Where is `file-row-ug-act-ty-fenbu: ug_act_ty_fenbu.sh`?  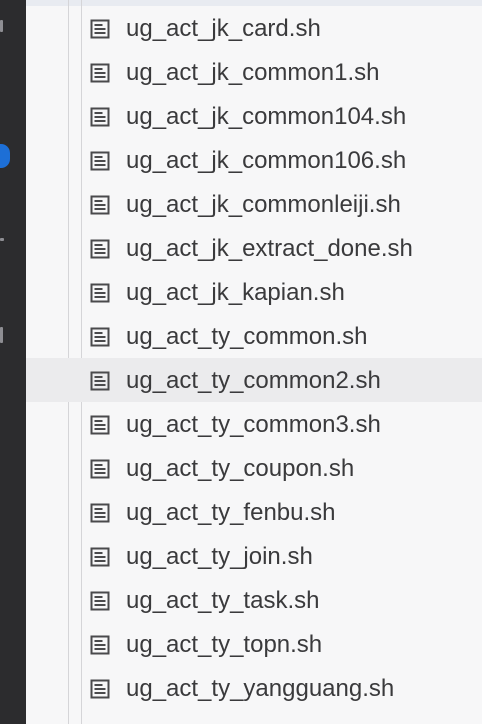
file-row-ug-act-ty-fenbu: ug_act_ty_fenbu.sh is located at coordinates (254, 512).